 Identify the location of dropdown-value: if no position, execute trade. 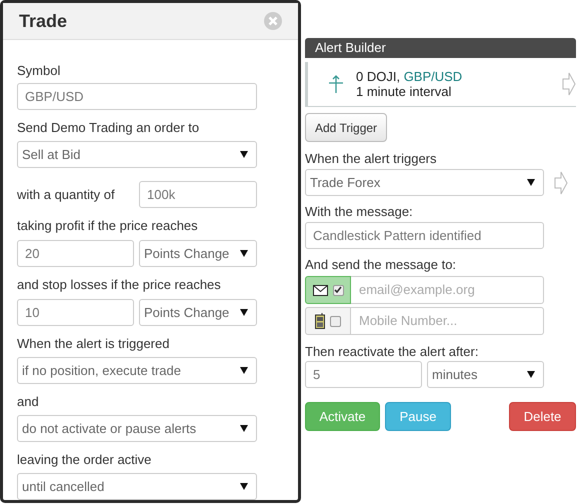
(101, 371).